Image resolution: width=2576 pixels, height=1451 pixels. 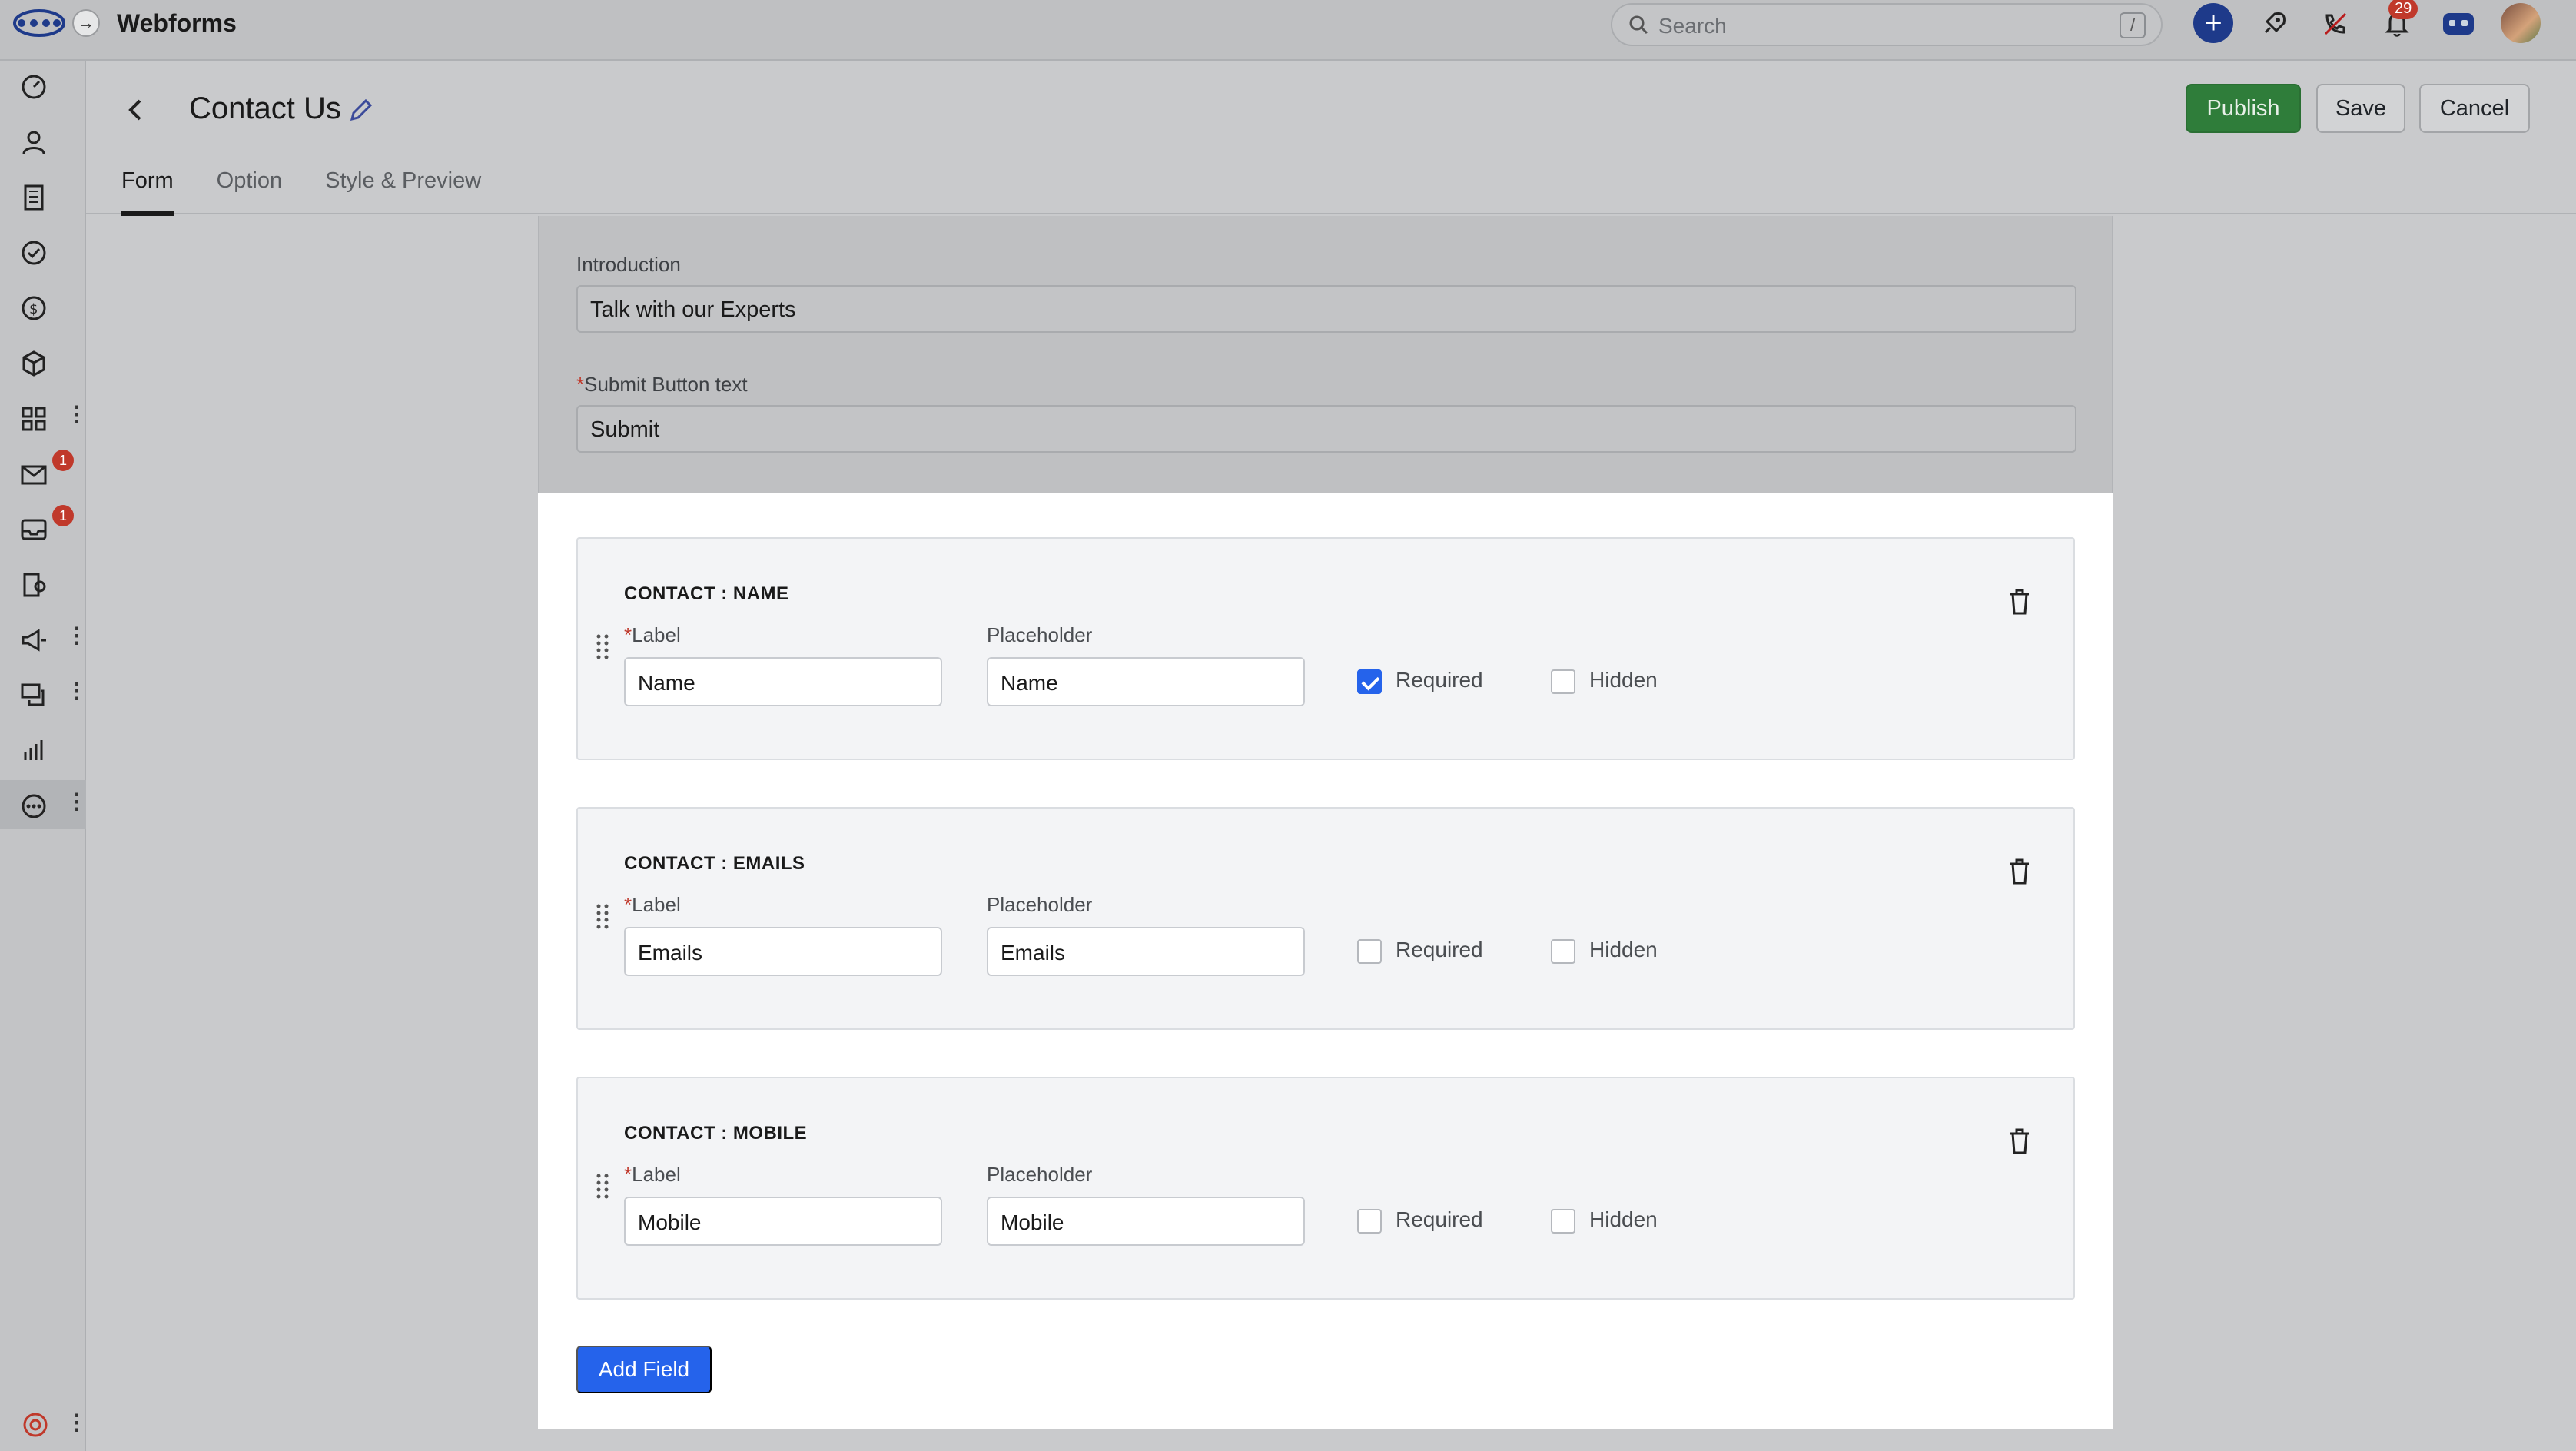 What do you see at coordinates (783, 681) in the screenshot?
I see `label-input: Name` at bounding box center [783, 681].